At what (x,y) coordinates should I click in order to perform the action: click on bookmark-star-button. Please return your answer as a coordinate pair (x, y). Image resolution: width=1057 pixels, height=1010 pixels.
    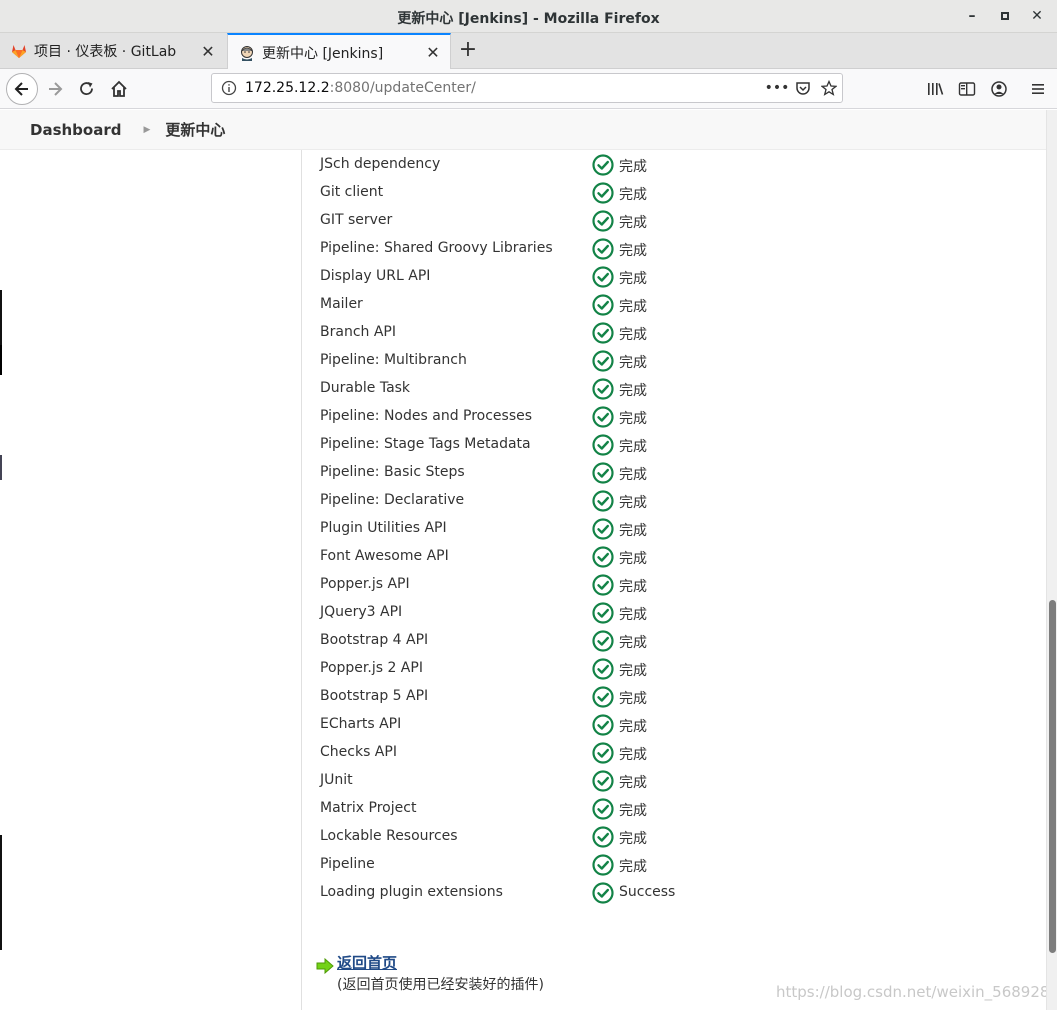
    Looking at the image, I should click on (829, 87).